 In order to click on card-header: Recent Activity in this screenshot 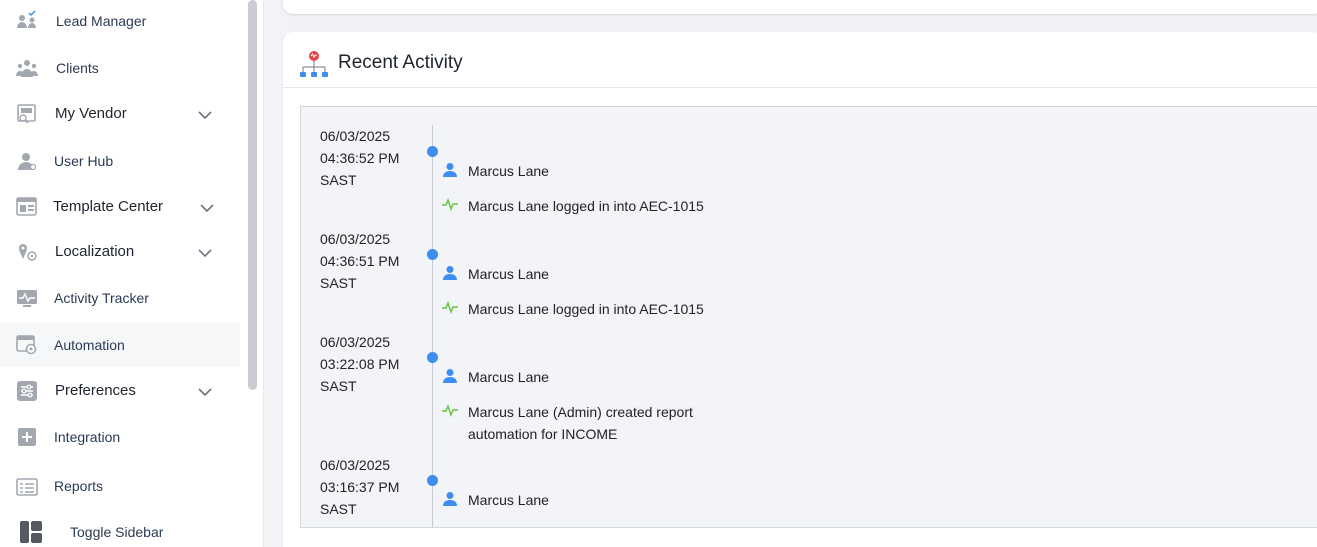, I will do `click(800, 60)`.